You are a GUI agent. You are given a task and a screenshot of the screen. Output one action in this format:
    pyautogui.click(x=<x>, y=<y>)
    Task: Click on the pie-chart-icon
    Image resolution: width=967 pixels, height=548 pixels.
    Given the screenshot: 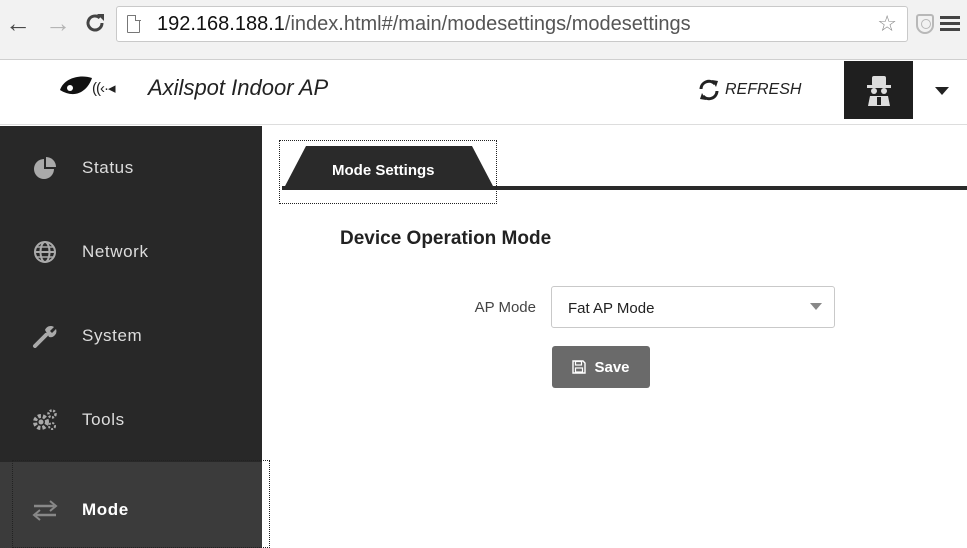 What is the action you would take?
    pyautogui.click(x=45, y=168)
    